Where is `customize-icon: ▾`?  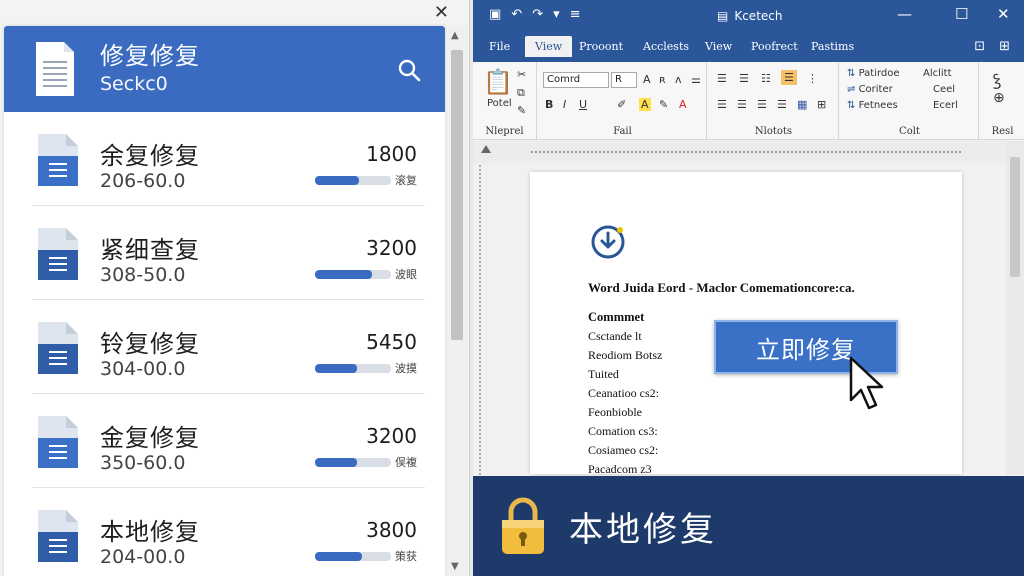 customize-icon: ▾ is located at coordinates (556, 14).